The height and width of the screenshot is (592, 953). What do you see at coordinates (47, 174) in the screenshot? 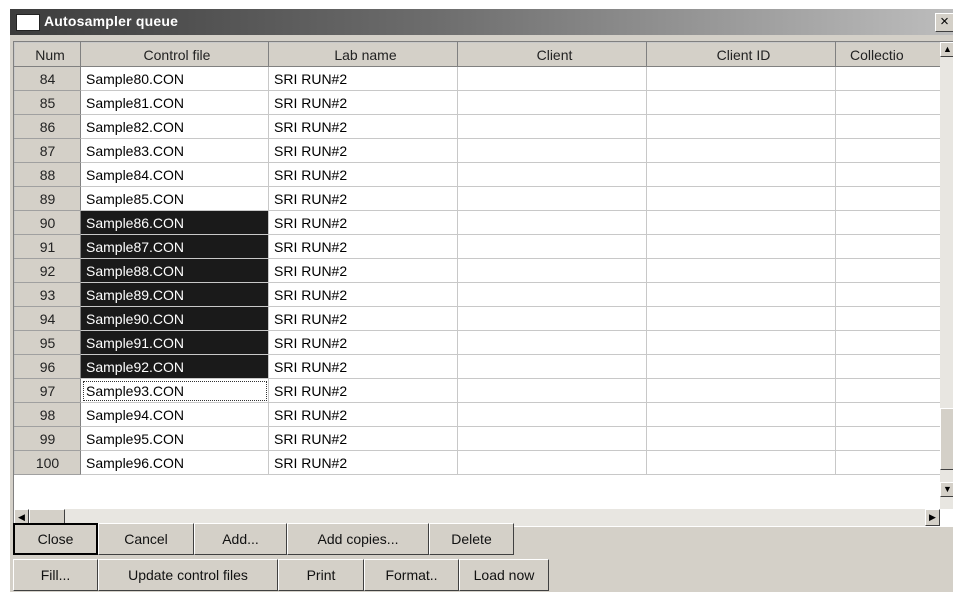
I see `row-number-cell: 88` at bounding box center [47, 174].